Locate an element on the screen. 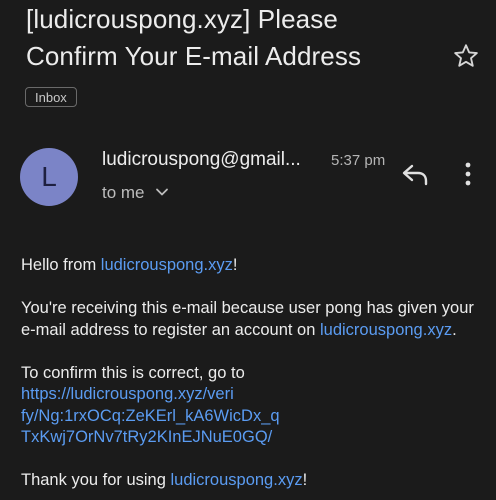 The width and height of the screenshot is (496, 500). chevron-down-icon is located at coordinates (162, 192).